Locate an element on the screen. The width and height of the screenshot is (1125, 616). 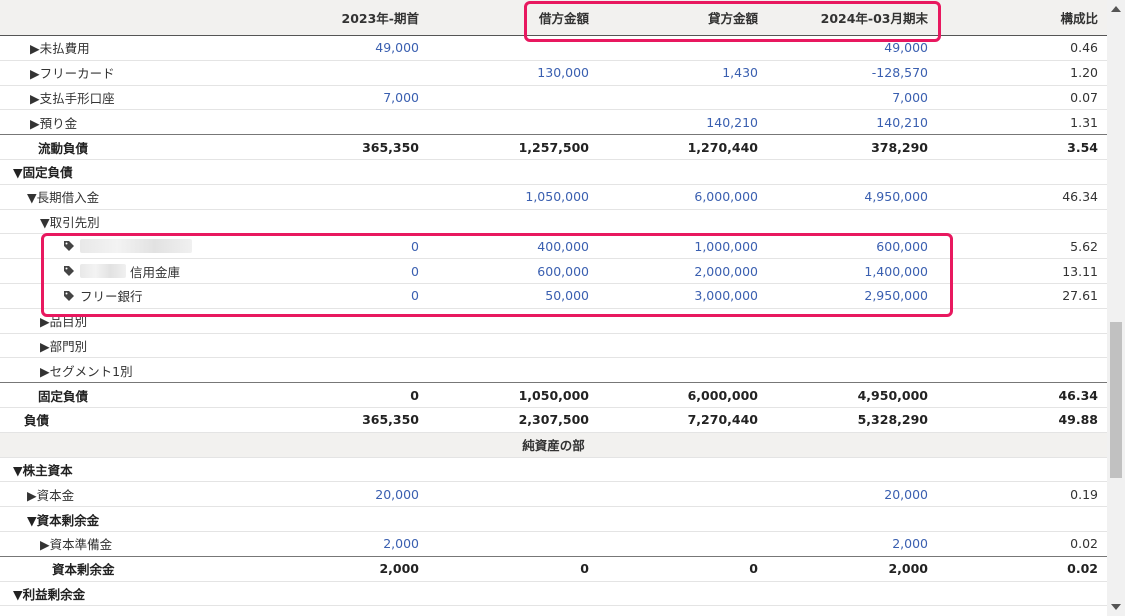
table-row: 資本剰余金 2,000 0 0 2,000 0.02 is located at coordinates (553, 569).